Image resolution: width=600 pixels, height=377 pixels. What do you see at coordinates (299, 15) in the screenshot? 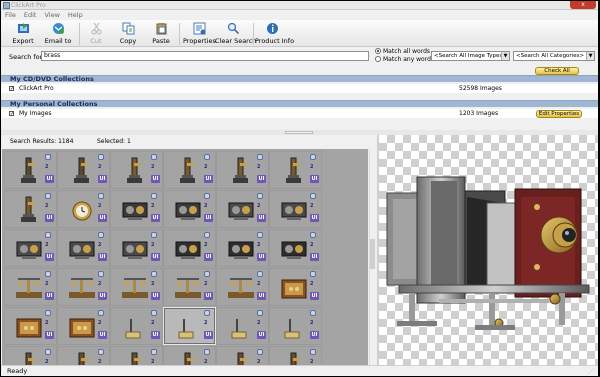
I see `menu-bar: File Edit View Help` at bounding box center [299, 15].